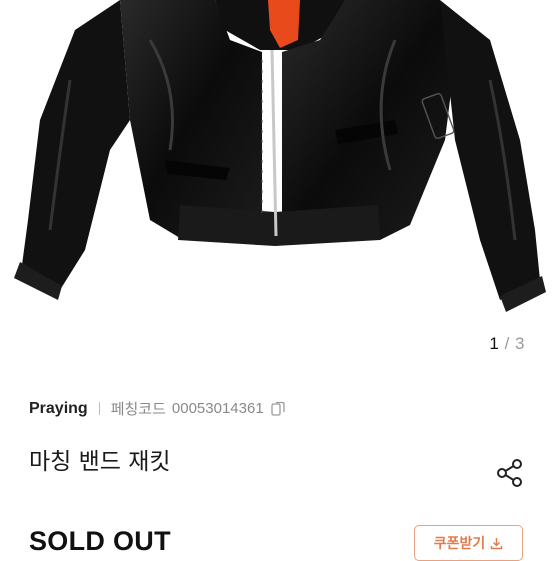 The height and width of the screenshot is (561, 553). Describe the element at coordinates (100, 462) in the screenshot. I see `product-title: 마칭 밴드 재킷` at that location.